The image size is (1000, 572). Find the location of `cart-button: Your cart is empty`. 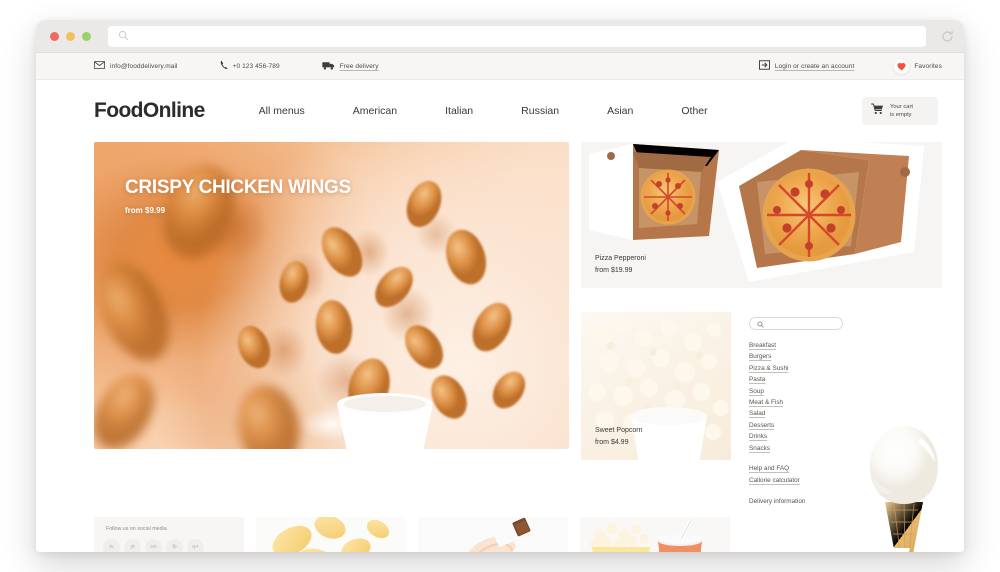

cart-button: Your cart is empty is located at coordinates (900, 111).